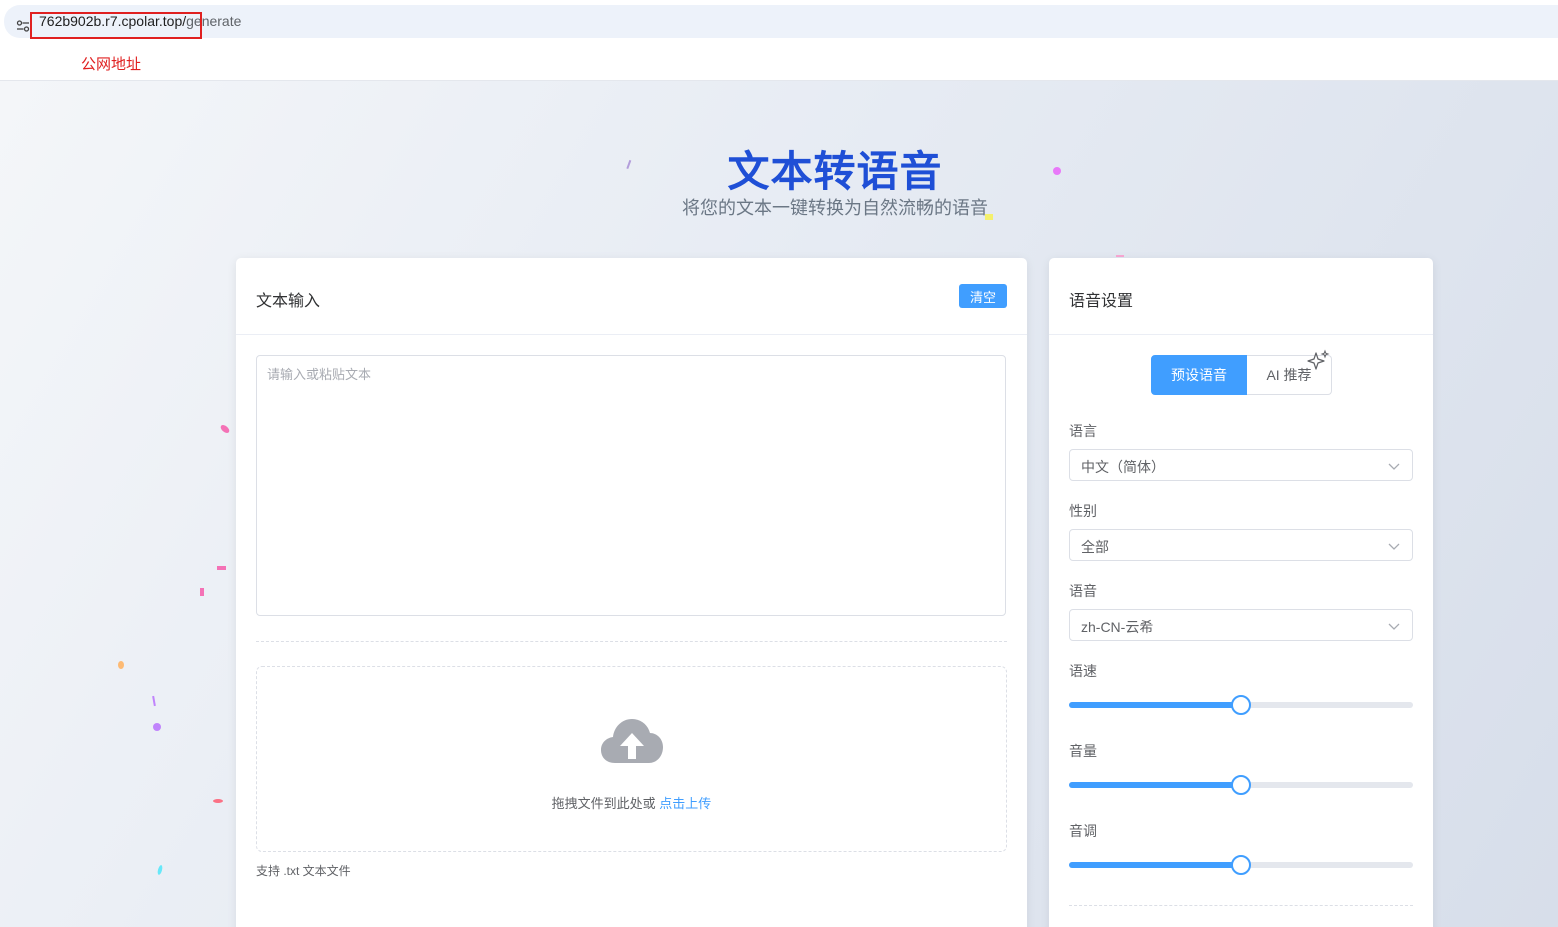  Describe the element at coordinates (685, 803) in the screenshot. I see `click-upload-link: 点击上传` at that location.